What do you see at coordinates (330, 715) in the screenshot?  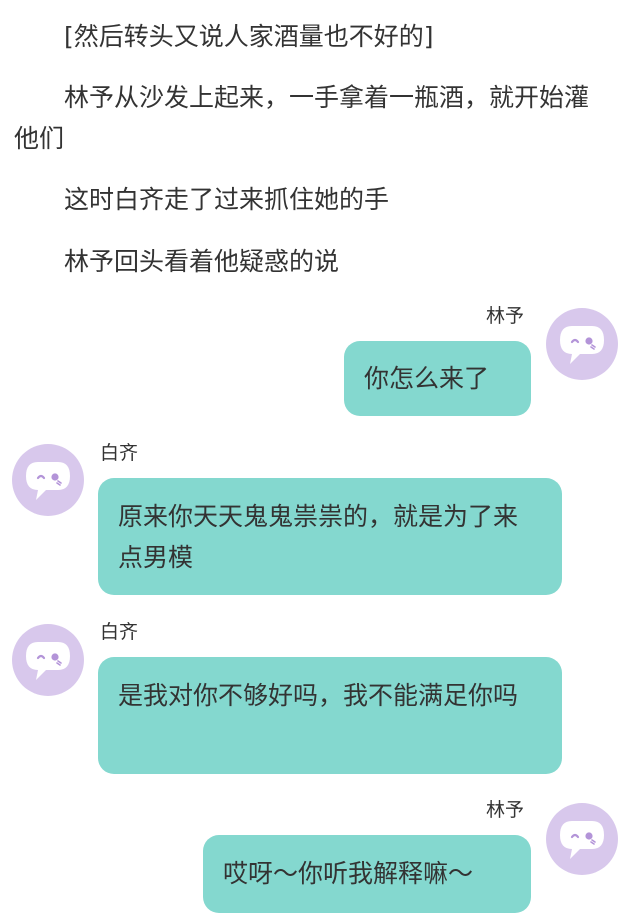 I see `message-bubble: 是我对你不够好吗，我不能满足你吗` at bounding box center [330, 715].